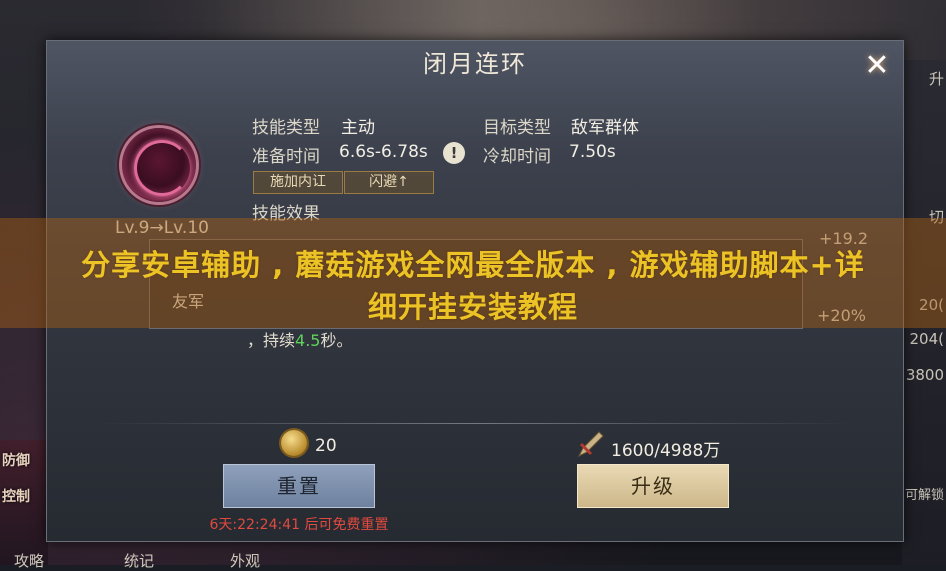 The image size is (946, 571). What do you see at coordinates (383, 152) in the screenshot?
I see `prep-time-value: 6.6s-6.78s` at bounding box center [383, 152].